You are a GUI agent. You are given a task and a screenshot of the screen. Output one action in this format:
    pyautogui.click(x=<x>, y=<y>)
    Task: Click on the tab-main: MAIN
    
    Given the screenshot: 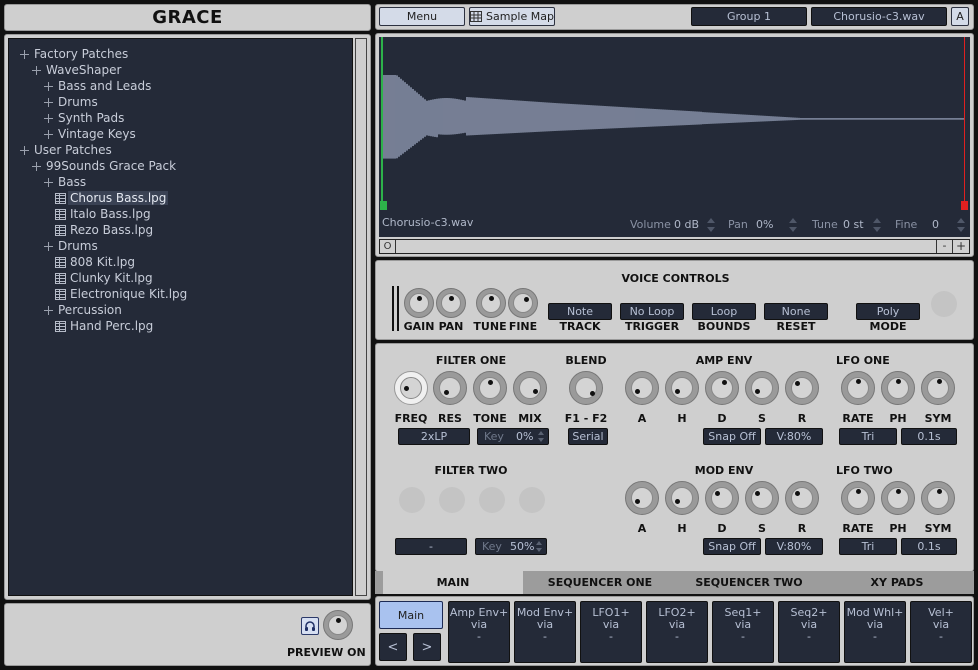 What is the action you would take?
    pyautogui.click(x=453, y=582)
    